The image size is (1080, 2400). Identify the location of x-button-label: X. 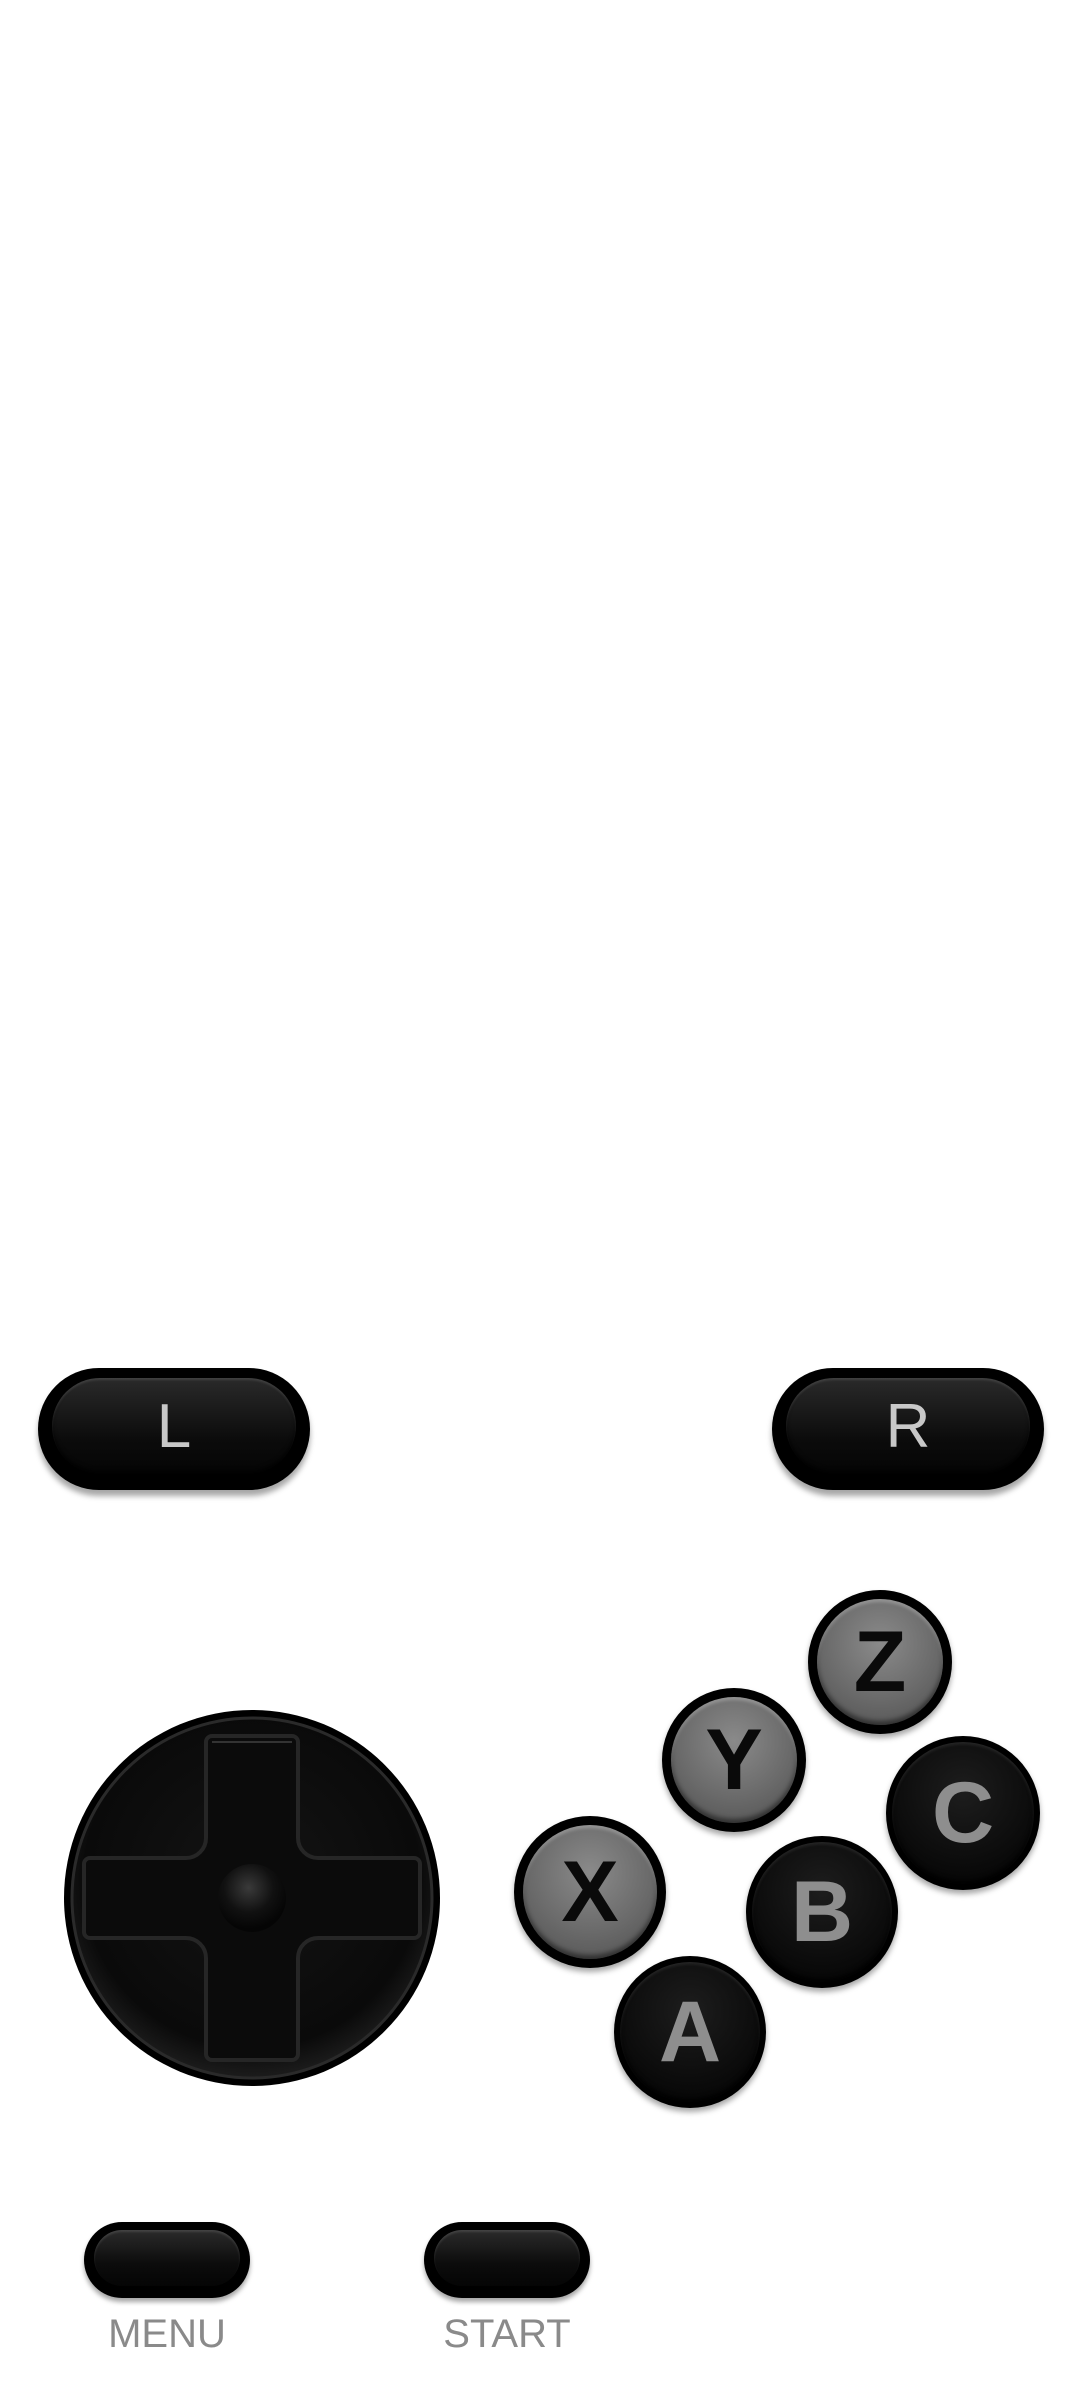
(590, 1892).